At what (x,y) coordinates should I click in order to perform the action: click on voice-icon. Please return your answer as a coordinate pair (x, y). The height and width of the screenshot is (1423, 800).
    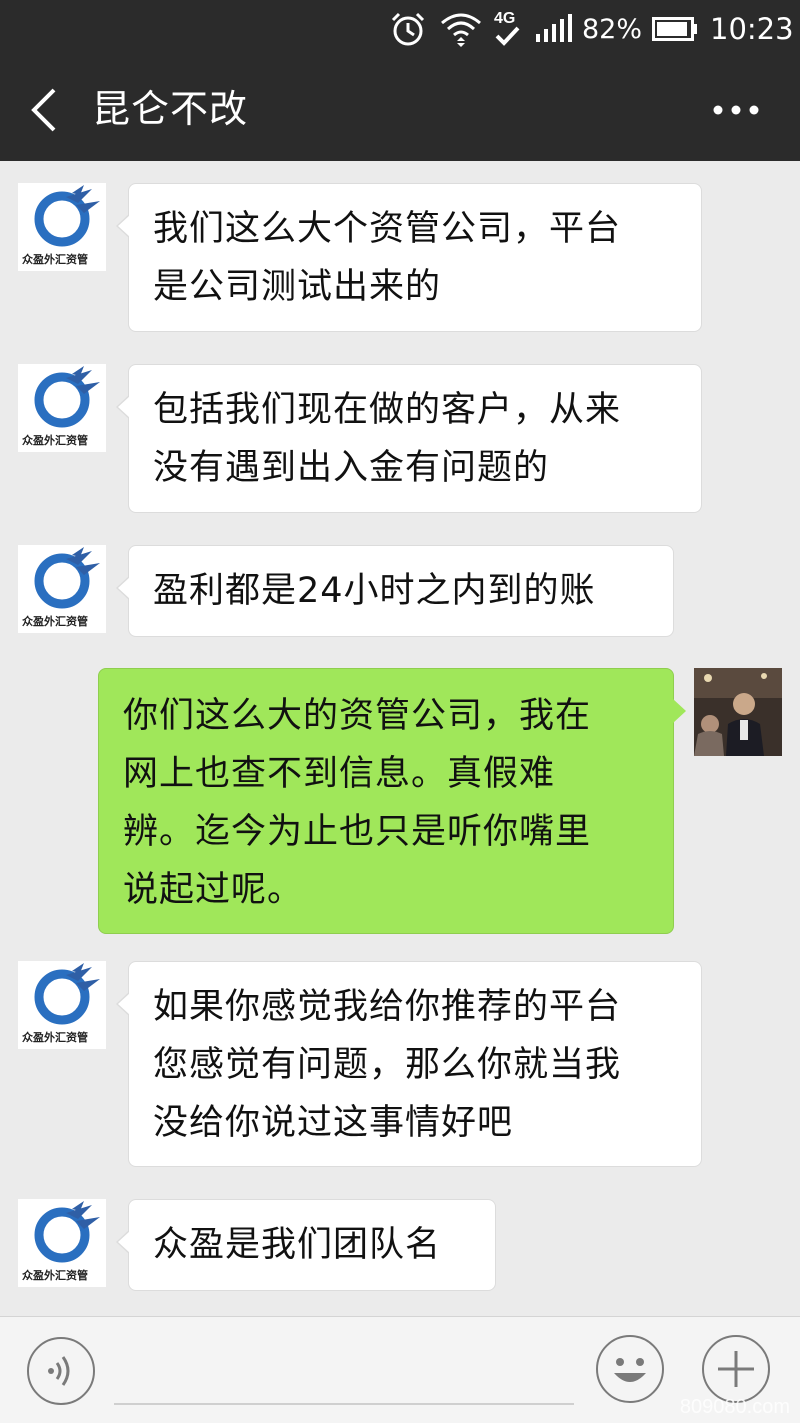
    Looking at the image, I should click on (59, 1371).